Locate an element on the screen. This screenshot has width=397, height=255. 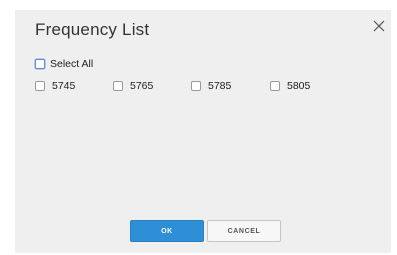
dialog-title: Frequency List is located at coordinates (92, 29).